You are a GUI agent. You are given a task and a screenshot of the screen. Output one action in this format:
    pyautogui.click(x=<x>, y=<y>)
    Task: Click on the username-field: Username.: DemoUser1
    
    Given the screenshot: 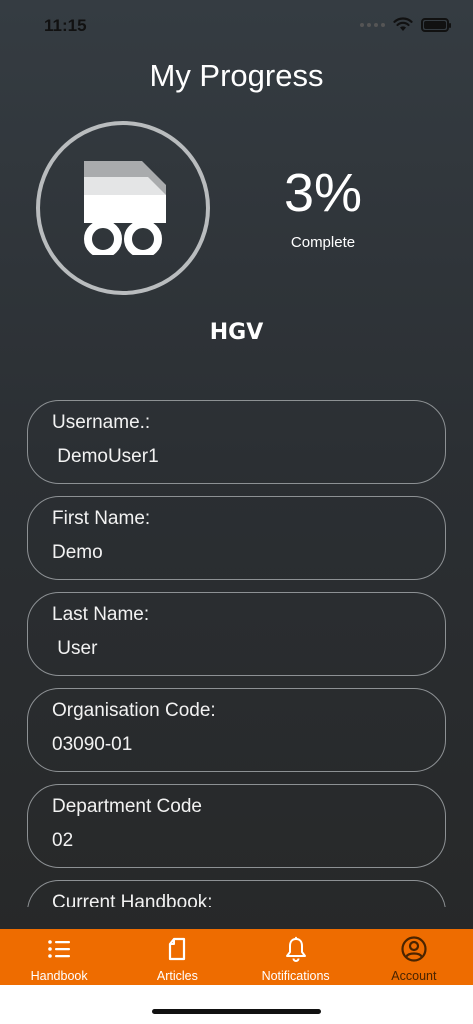 What is the action you would take?
    pyautogui.click(x=236, y=442)
    